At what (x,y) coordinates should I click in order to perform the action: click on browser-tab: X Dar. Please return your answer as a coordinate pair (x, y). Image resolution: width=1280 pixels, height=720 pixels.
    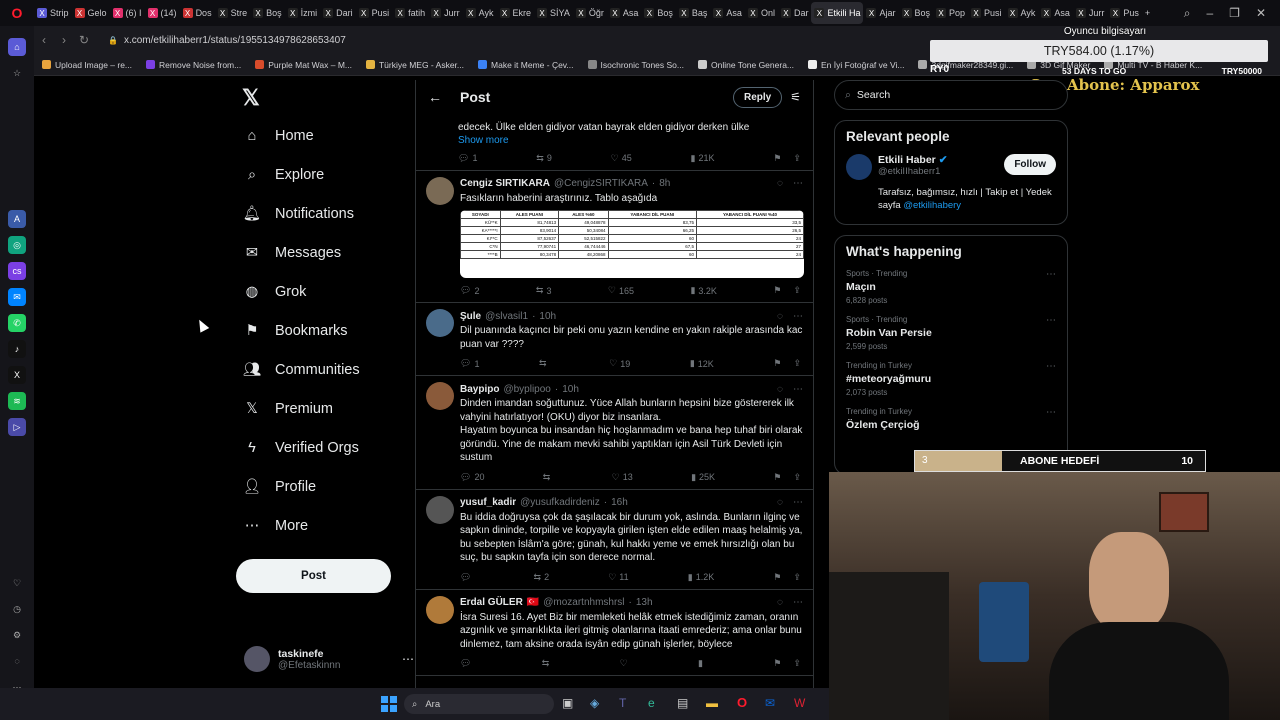
    Looking at the image, I should click on (795, 13).